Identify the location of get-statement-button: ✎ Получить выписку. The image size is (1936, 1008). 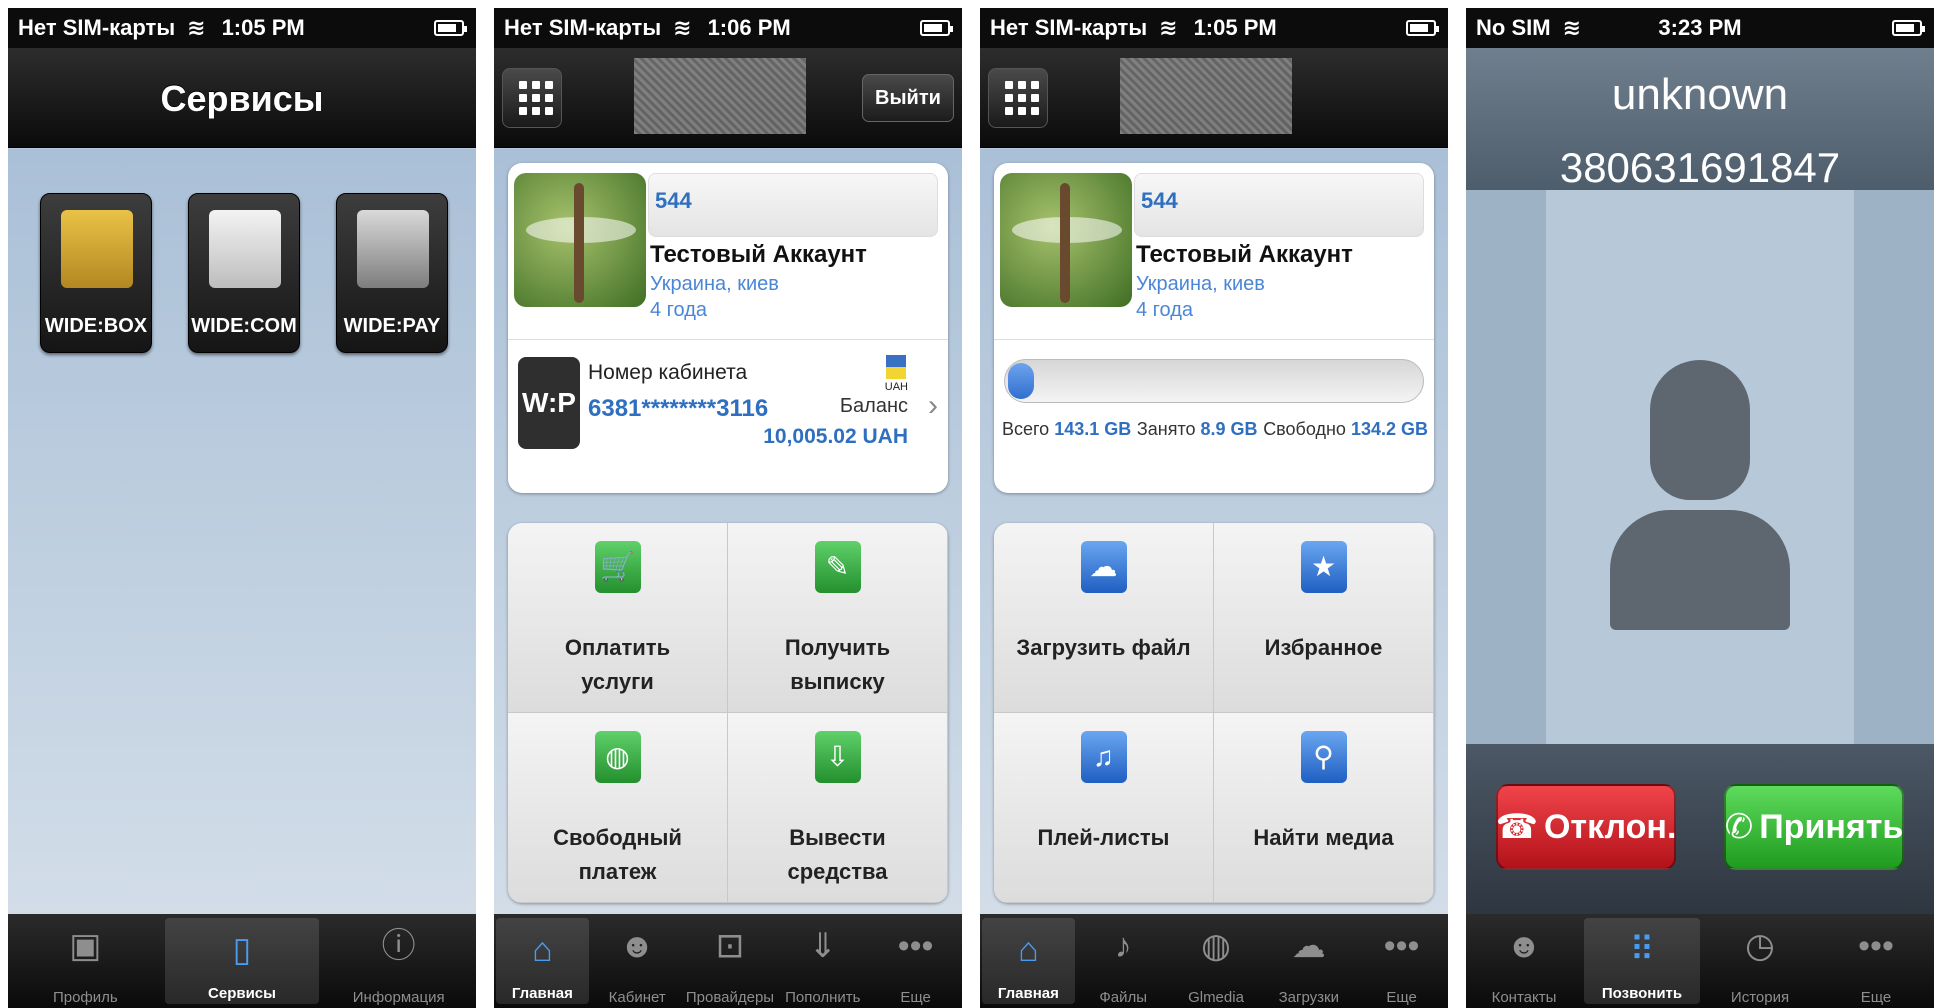
(838, 618).